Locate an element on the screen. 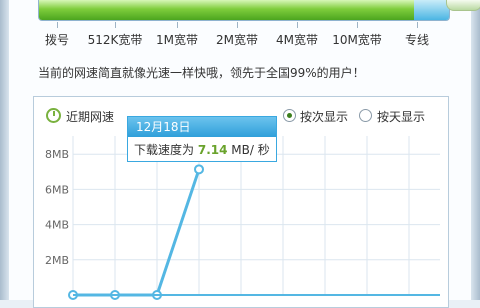 The width and height of the screenshot is (480, 308). y-tick-label: 6MB is located at coordinates (57, 189).